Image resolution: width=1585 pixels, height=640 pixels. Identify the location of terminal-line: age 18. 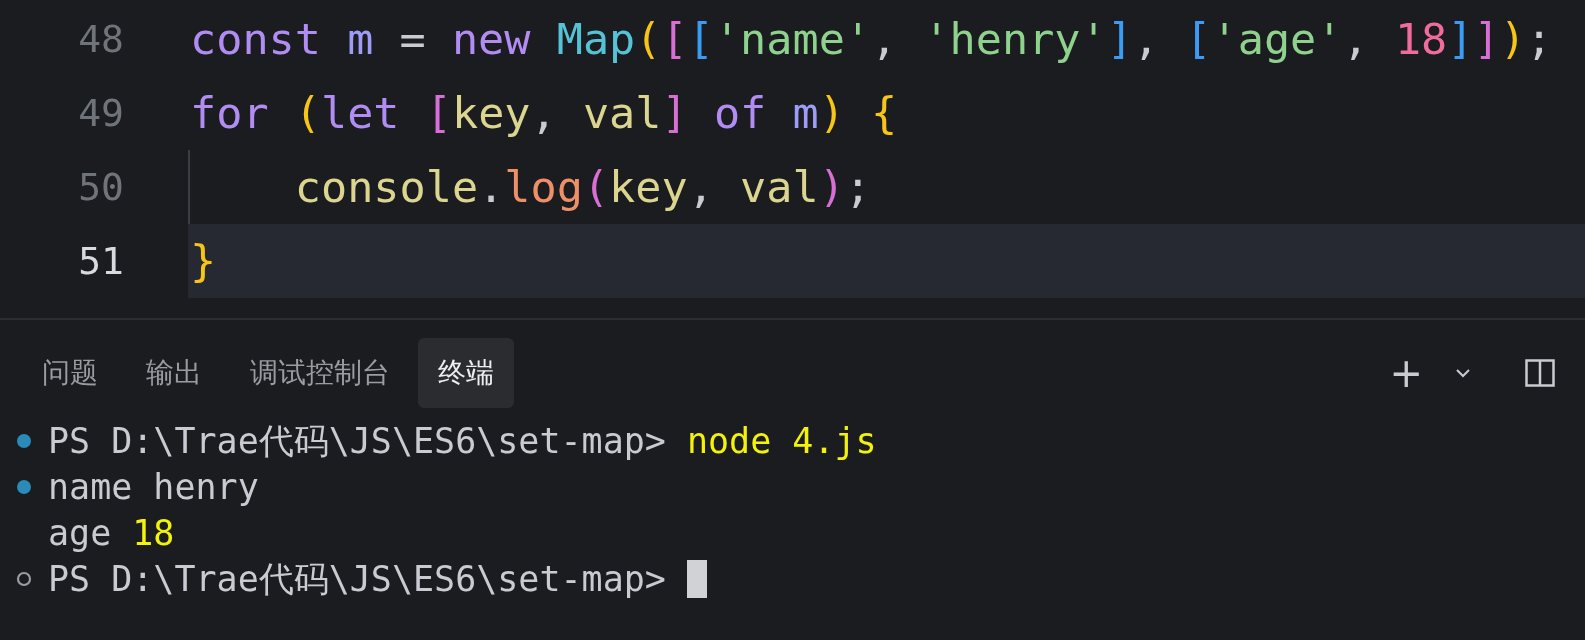
(111, 533).